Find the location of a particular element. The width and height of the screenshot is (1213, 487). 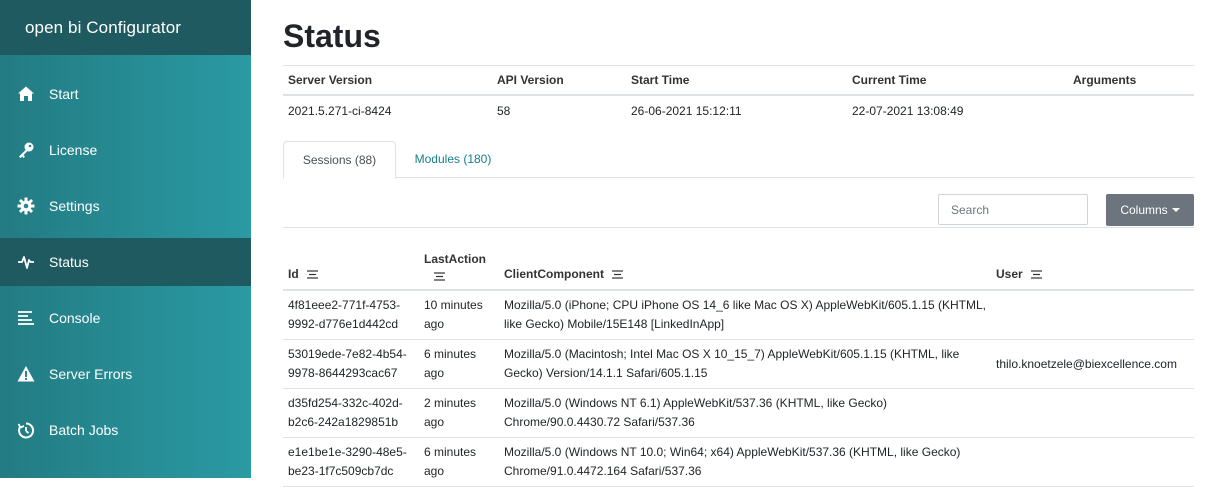

column-header-label: Id is located at coordinates (293, 274).